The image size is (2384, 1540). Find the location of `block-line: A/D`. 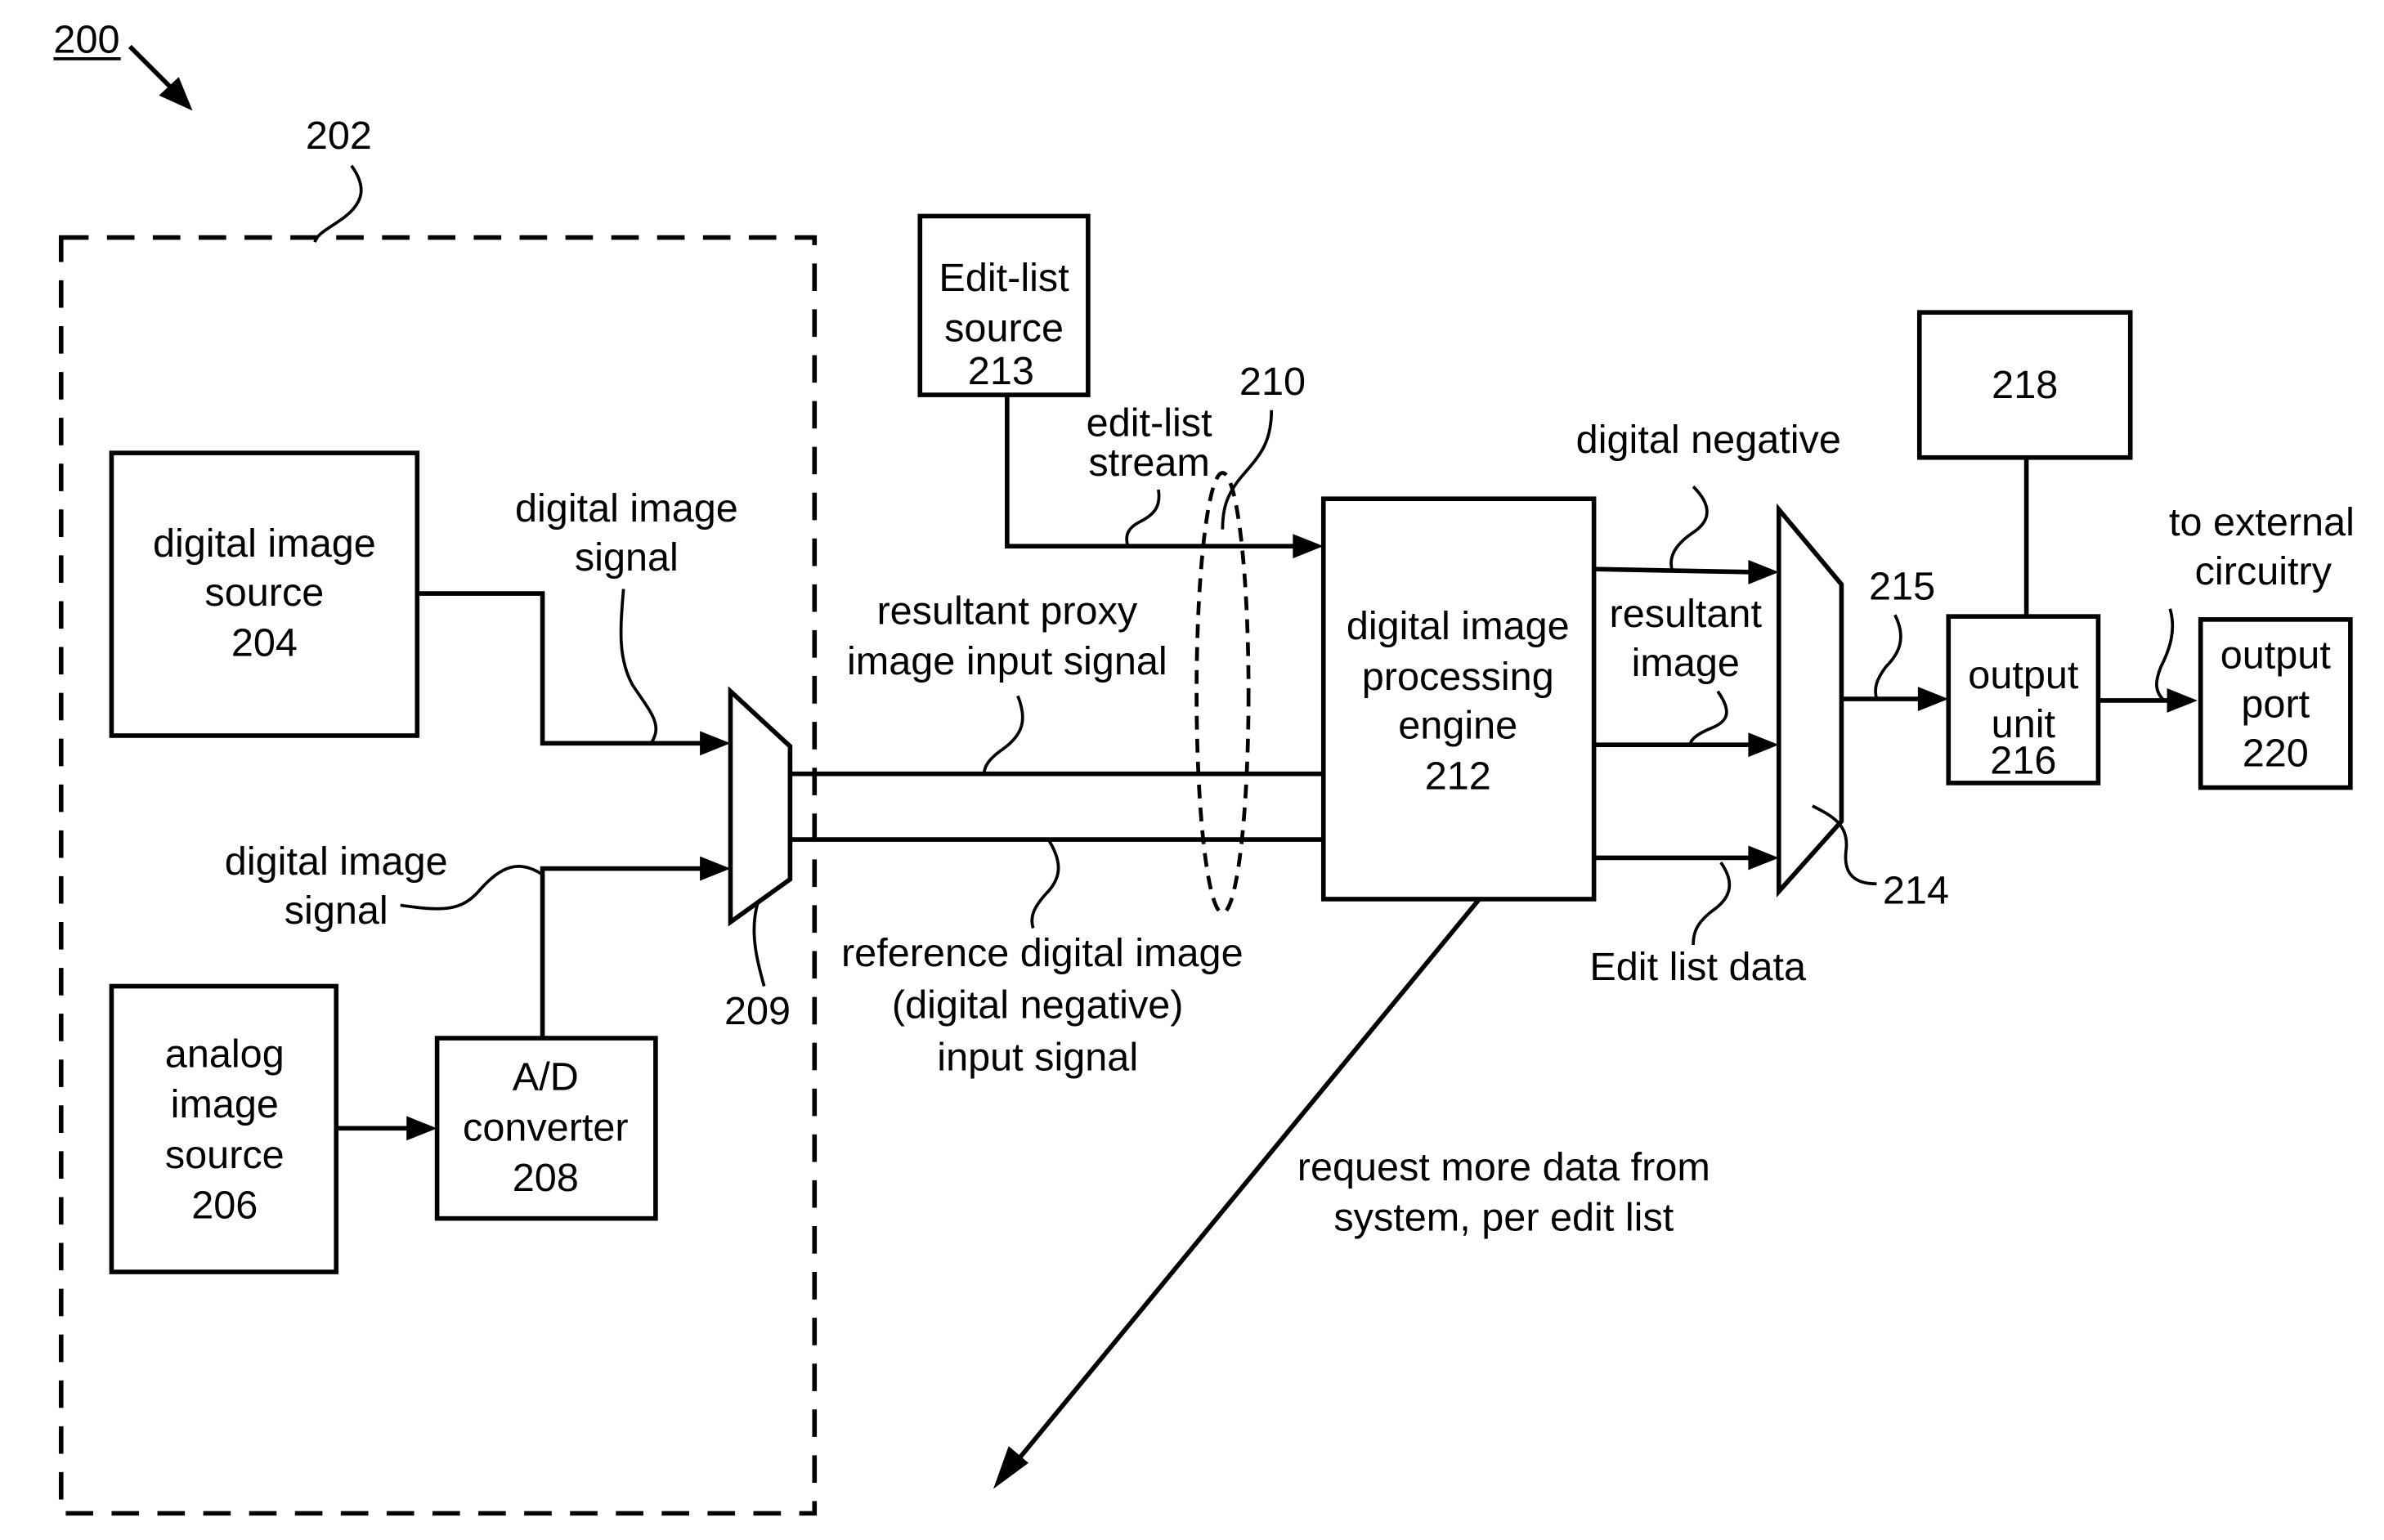

block-line: A/D is located at coordinates (546, 1077).